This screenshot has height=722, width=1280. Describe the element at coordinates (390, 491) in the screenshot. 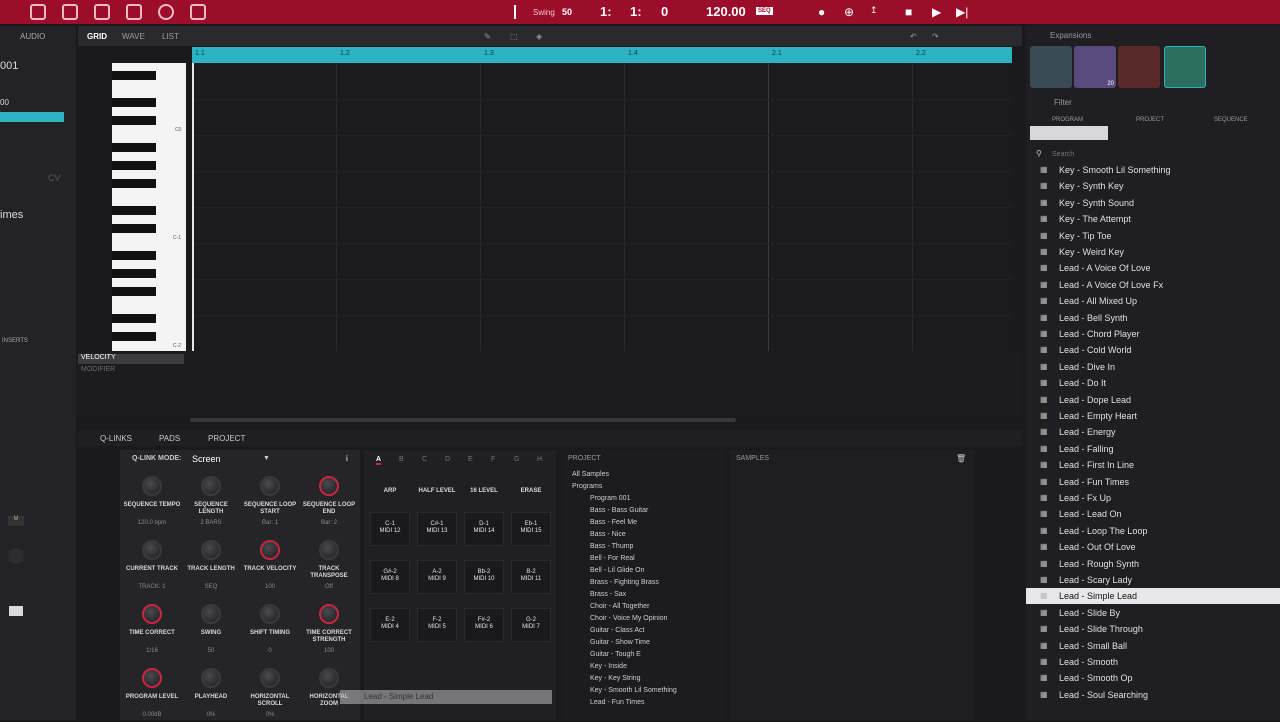

I see `pad-mode-button: ARP` at that location.